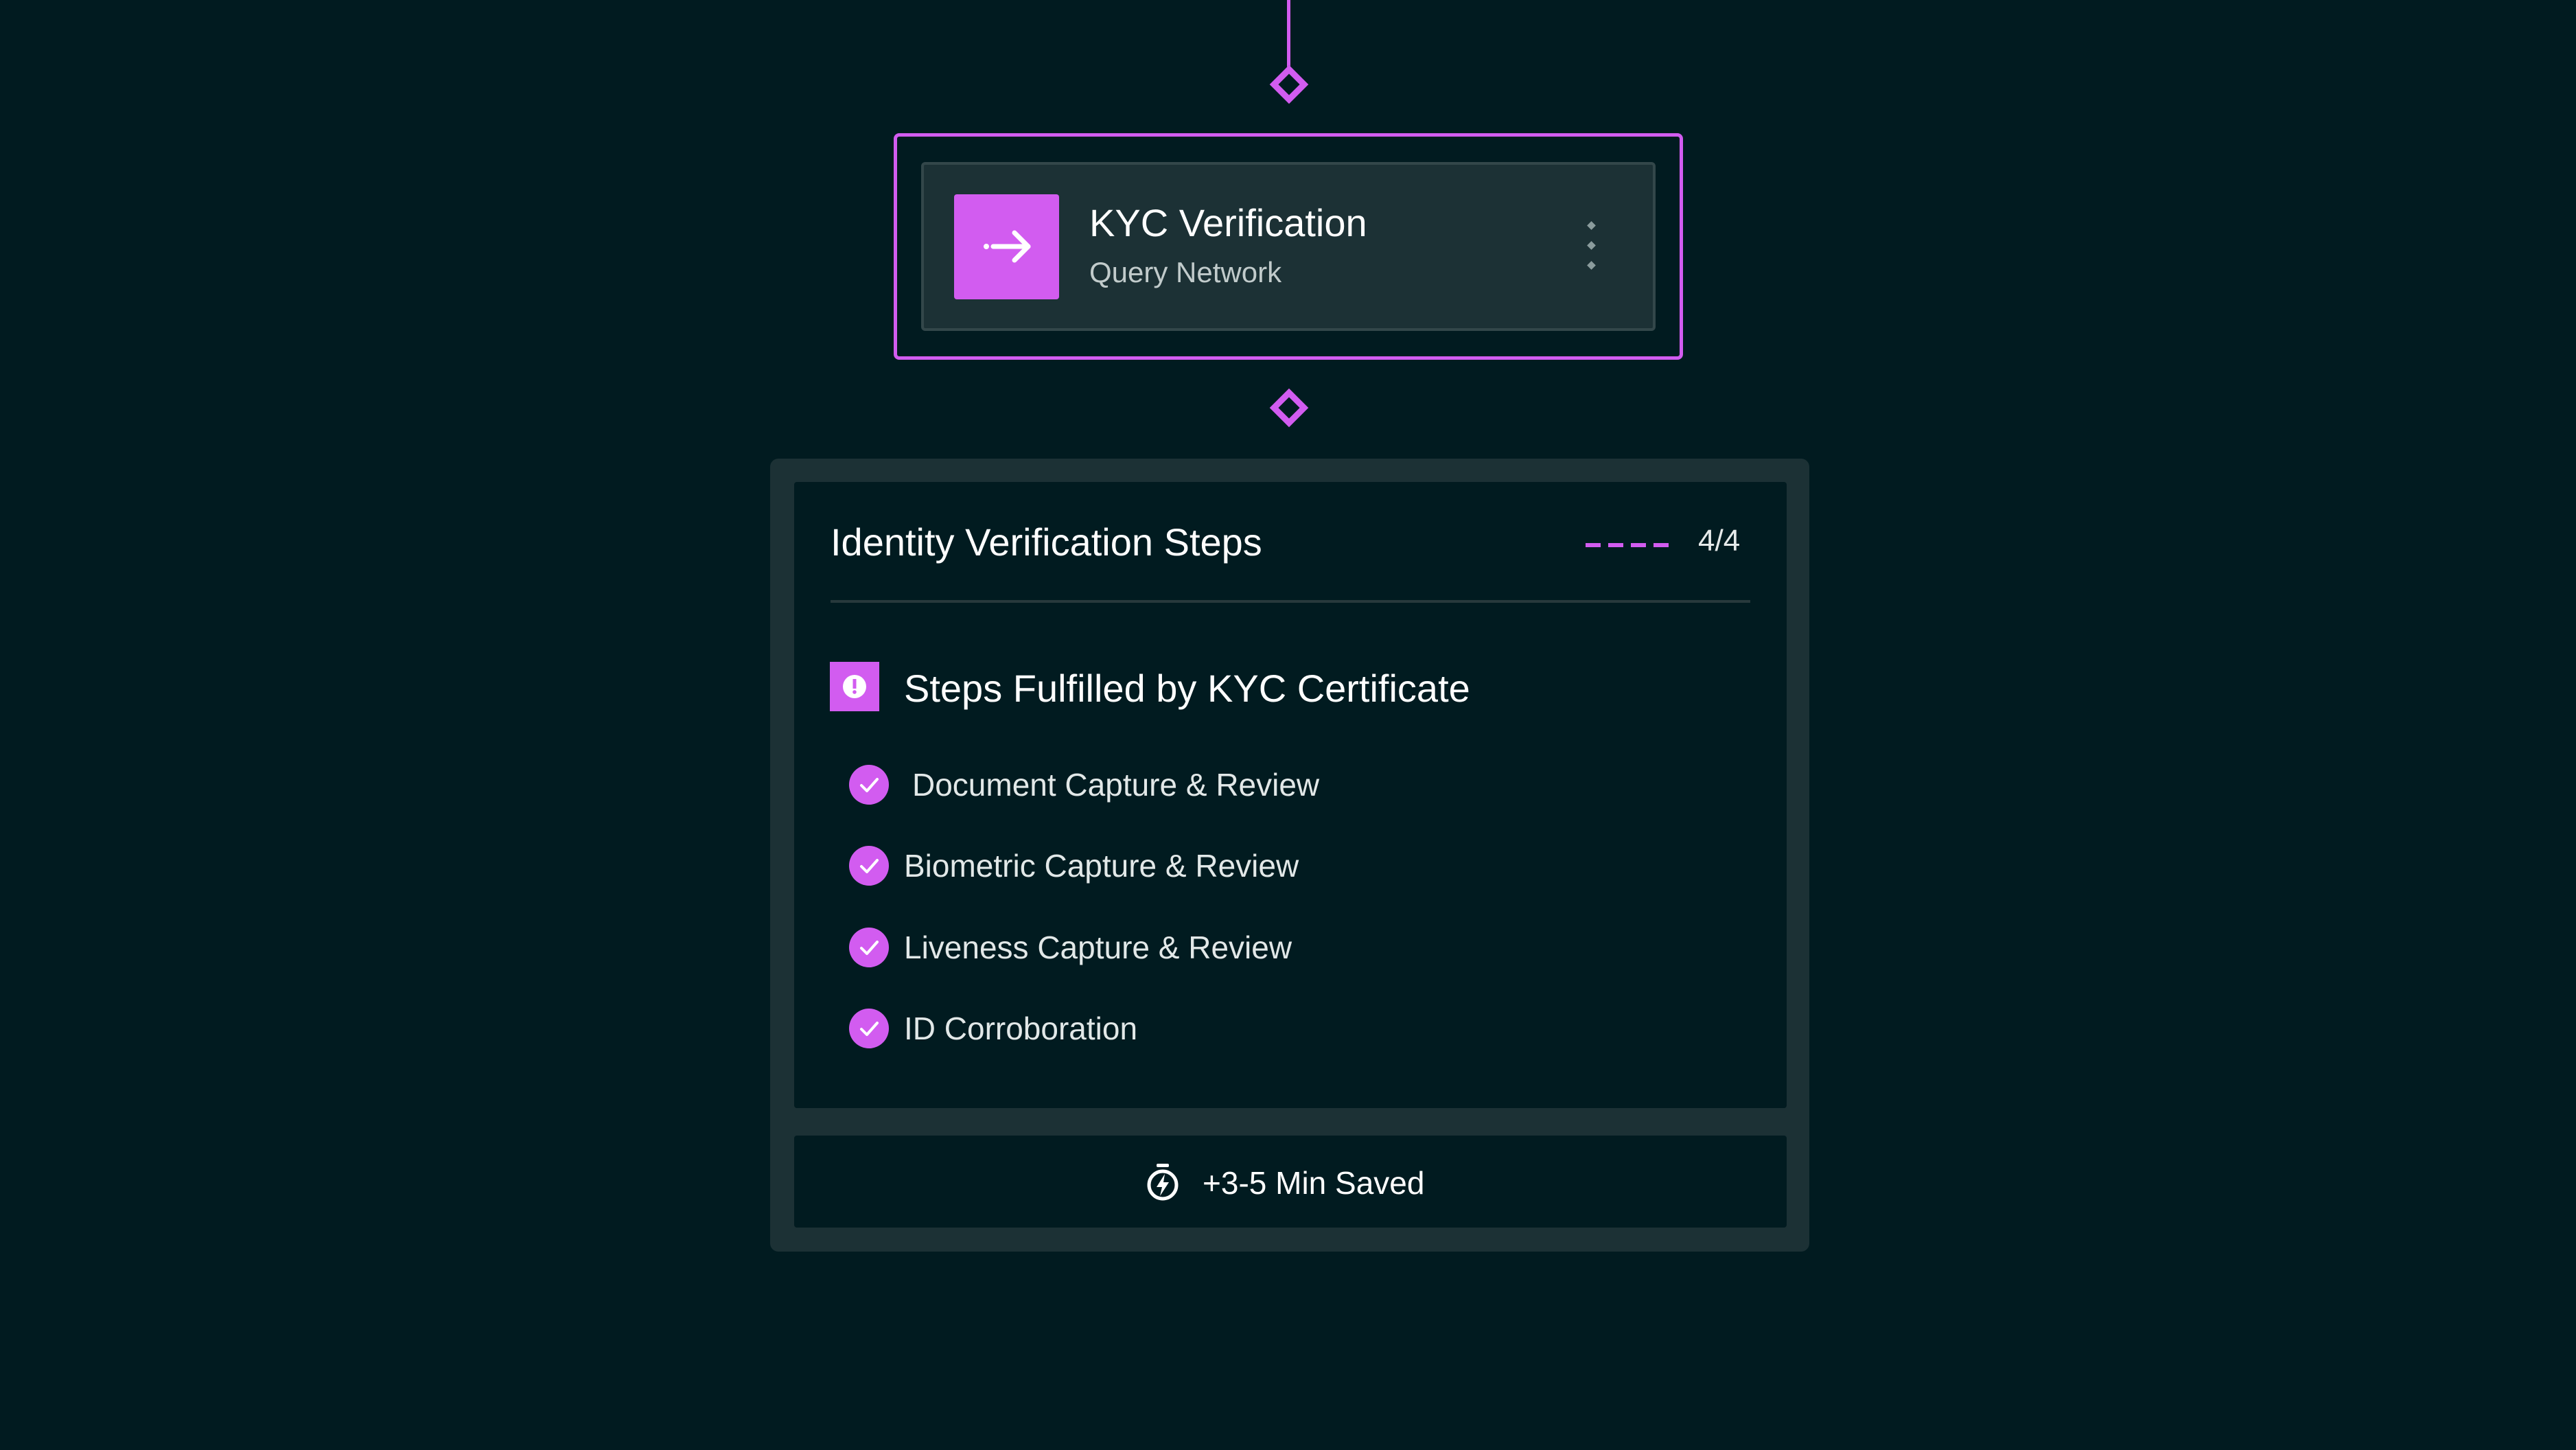 This screenshot has height=1450, width=2576. Describe the element at coordinates (1627, 542) in the screenshot. I see `progress-indicator` at that location.